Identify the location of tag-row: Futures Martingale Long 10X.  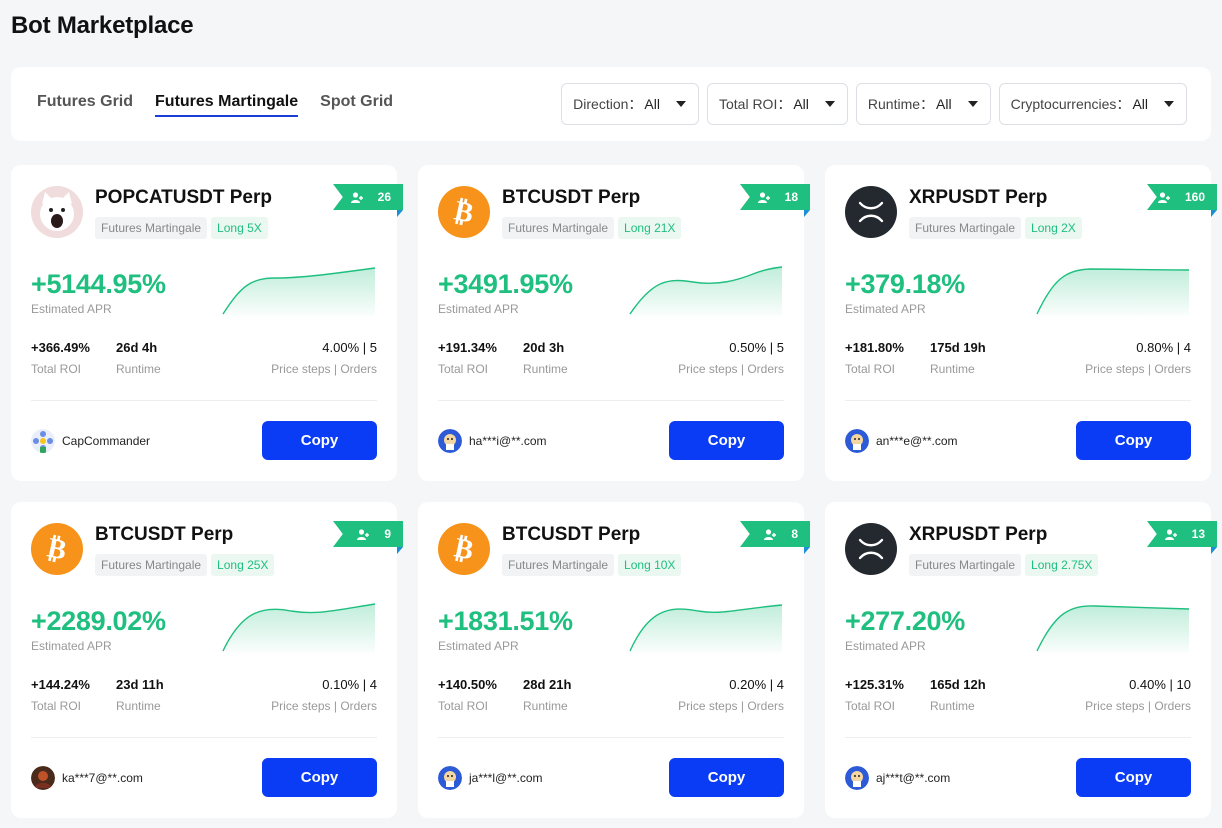
(592, 565).